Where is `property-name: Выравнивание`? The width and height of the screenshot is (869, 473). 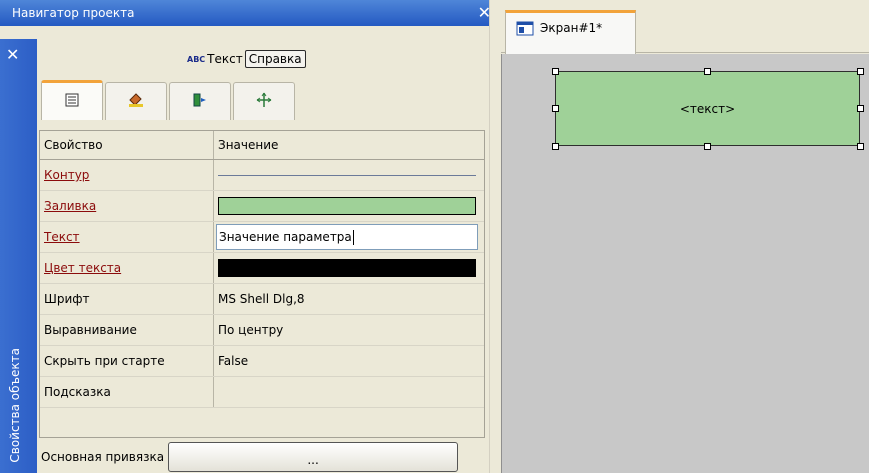
property-name: Выравнивание is located at coordinates (127, 330).